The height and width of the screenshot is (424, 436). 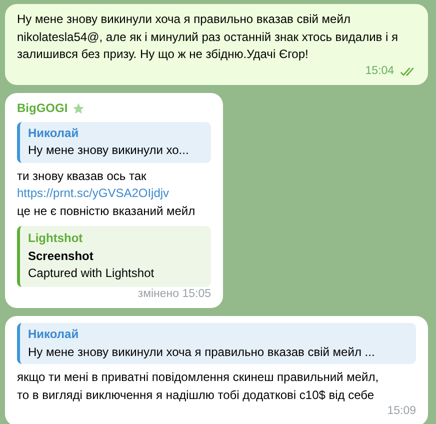 What do you see at coordinates (56, 238) in the screenshot?
I see `preview-site: Lightshot` at bounding box center [56, 238].